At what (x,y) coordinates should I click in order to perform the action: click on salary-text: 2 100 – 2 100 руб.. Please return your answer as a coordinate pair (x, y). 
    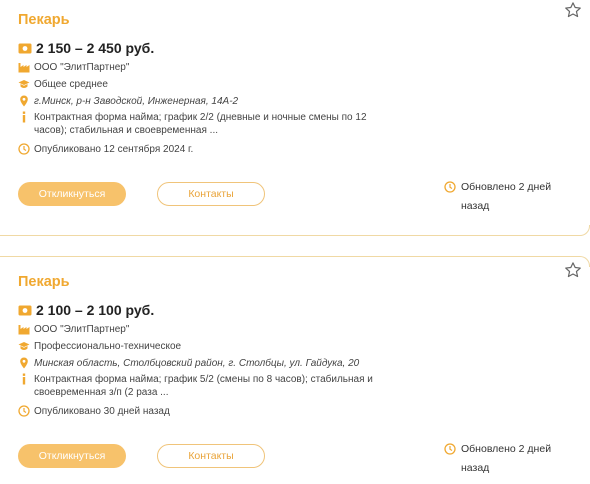
    Looking at the image, I should click on (95, 310).